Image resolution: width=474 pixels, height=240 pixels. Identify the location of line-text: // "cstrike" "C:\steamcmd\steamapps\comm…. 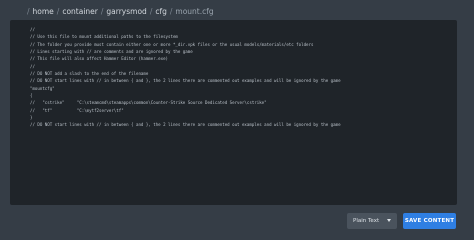
(146, 102).